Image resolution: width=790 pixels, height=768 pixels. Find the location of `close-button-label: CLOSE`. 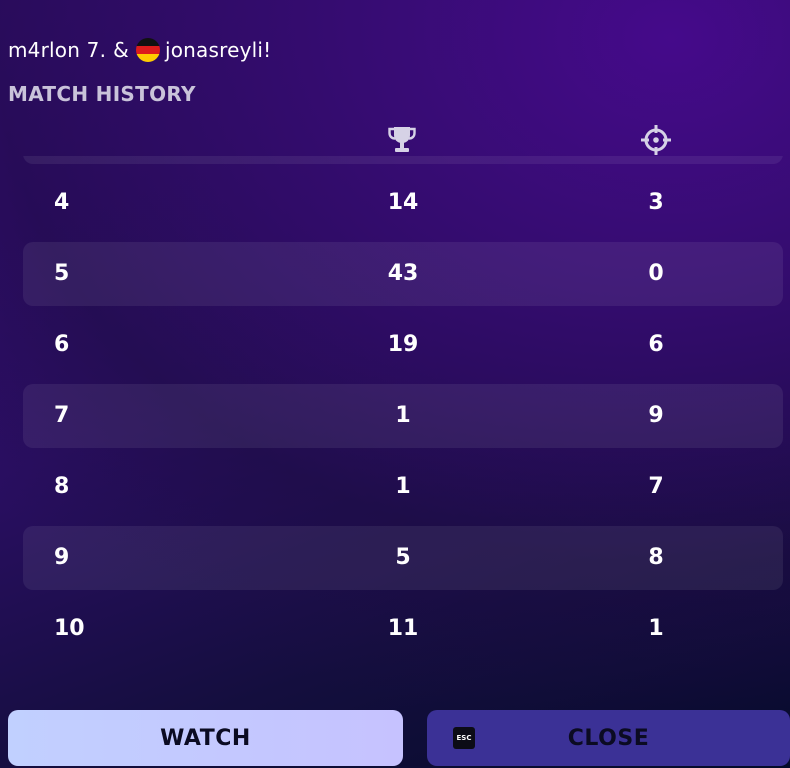

close-button-label: CLOSE is located at coordinates (608, 738).